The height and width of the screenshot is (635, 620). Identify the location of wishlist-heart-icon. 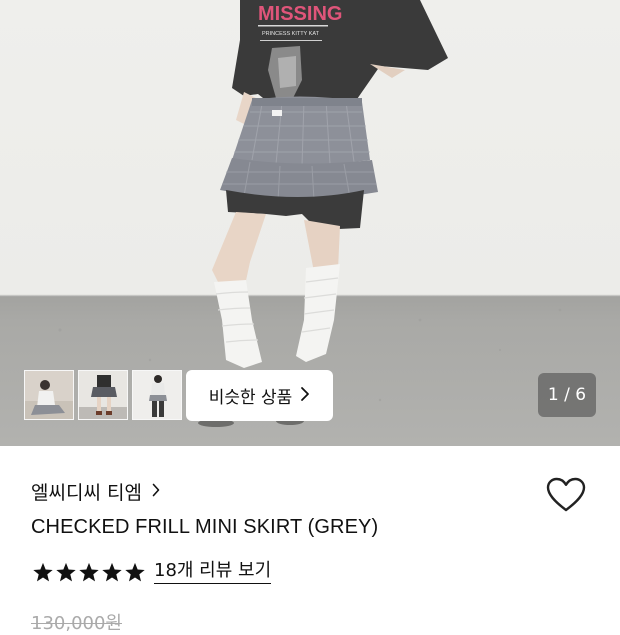
(566, 497).